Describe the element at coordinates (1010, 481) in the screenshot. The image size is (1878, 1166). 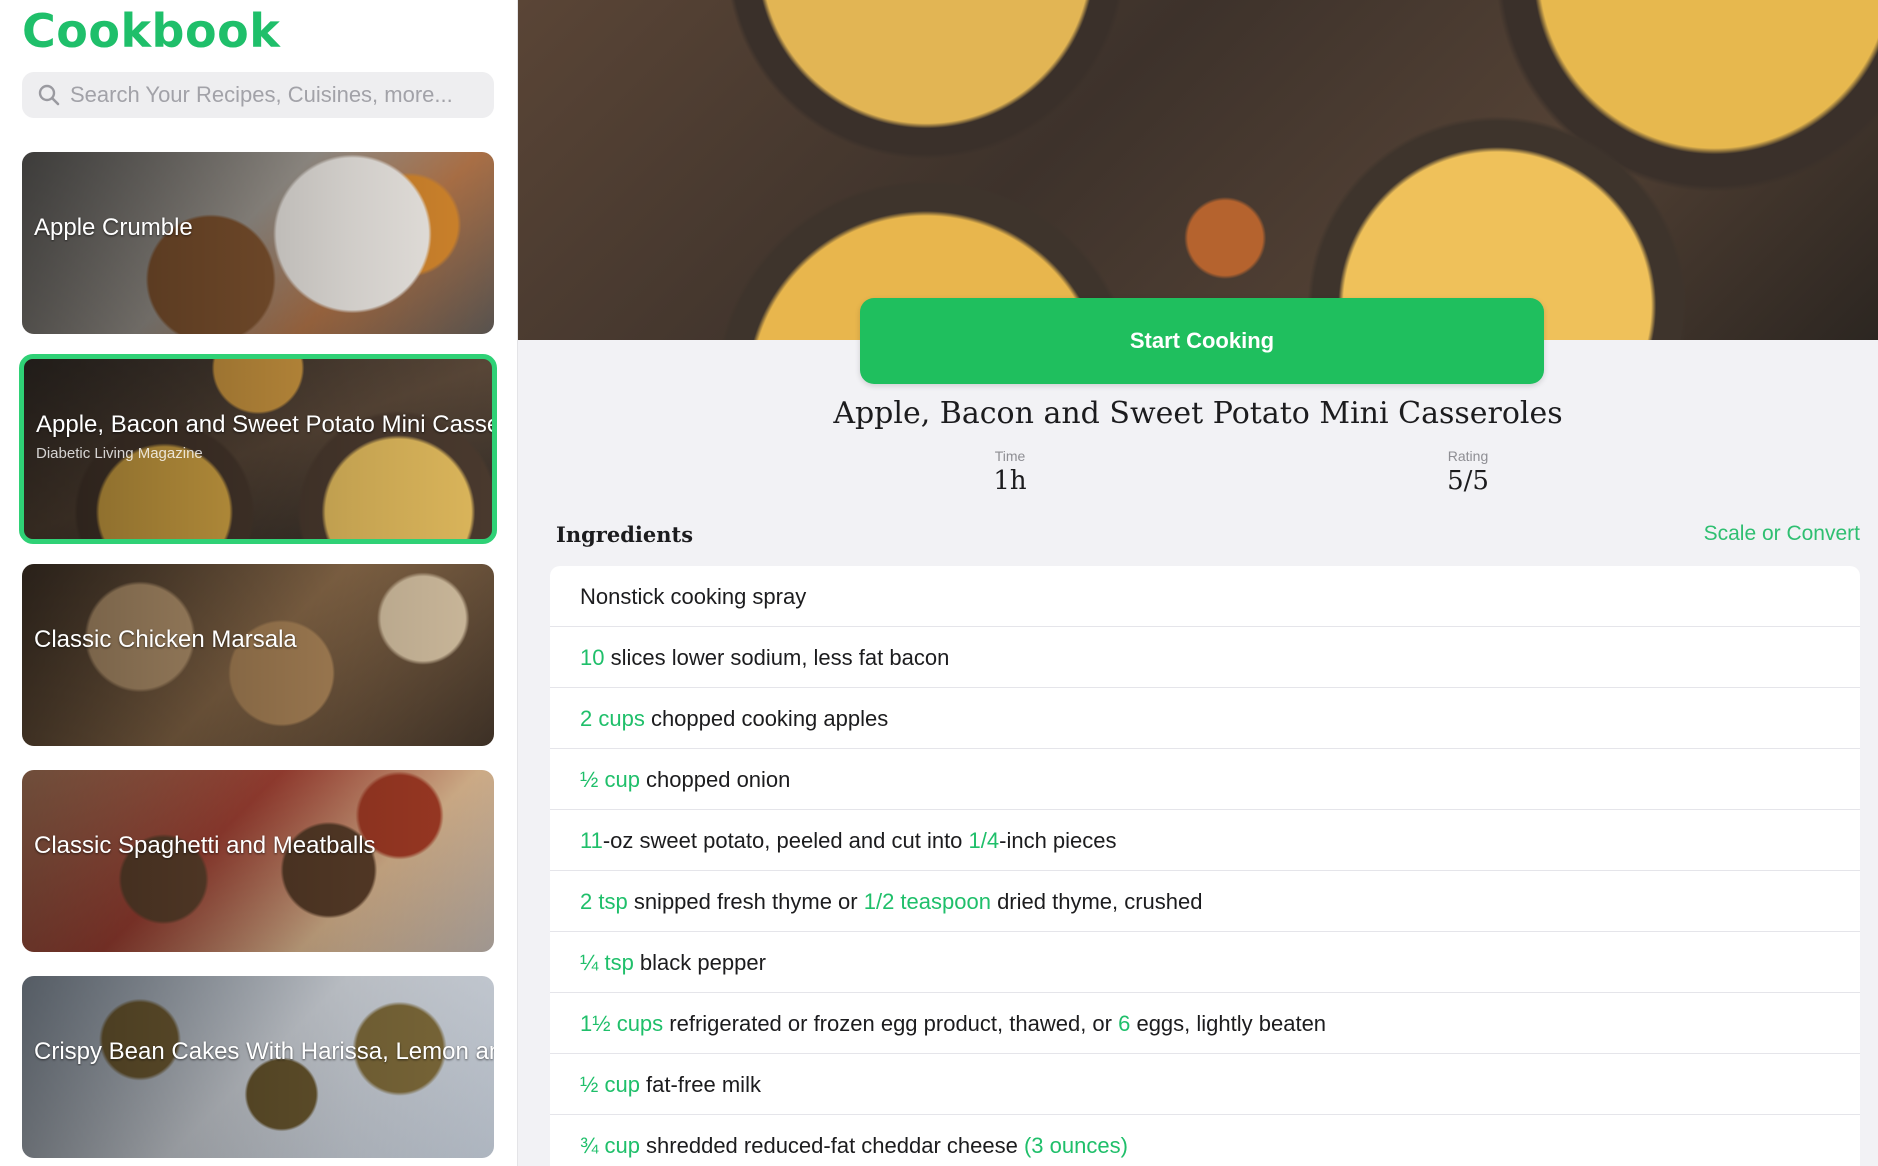
I see `time-value: 1h` at that location.